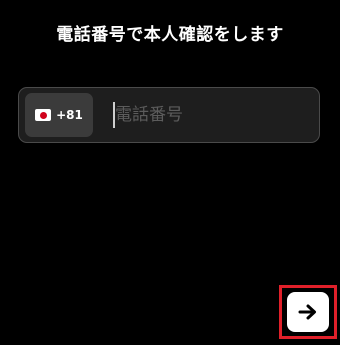  What do you see at coordinates (170, 35) in the screenshot?
I see `page-title: 電話番号で本人確認をします` at bounding box center [170, 35].